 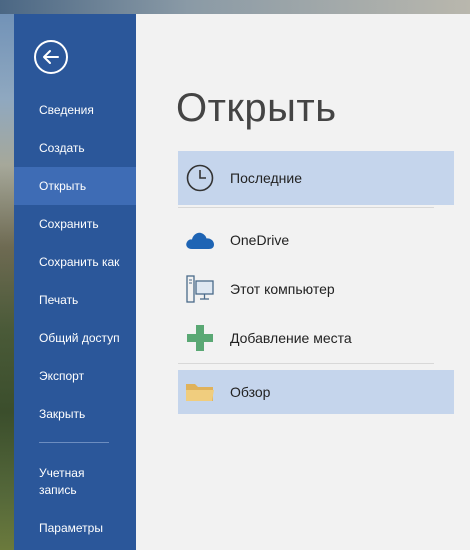 I want to click on nav-item-export: Экспорт, so click(x=75, y=376).